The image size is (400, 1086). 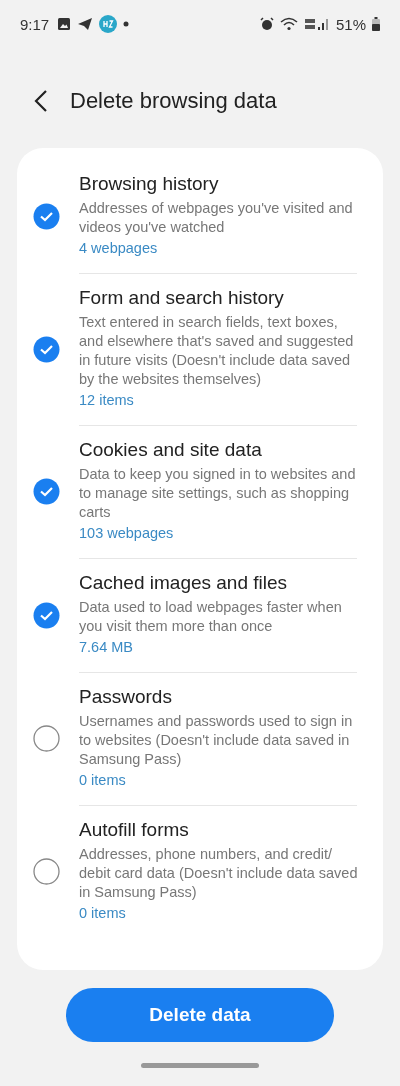 I want to click on option-description: Addresses of webpages you've visited and videos you've watched, so click(x=216, y=218).